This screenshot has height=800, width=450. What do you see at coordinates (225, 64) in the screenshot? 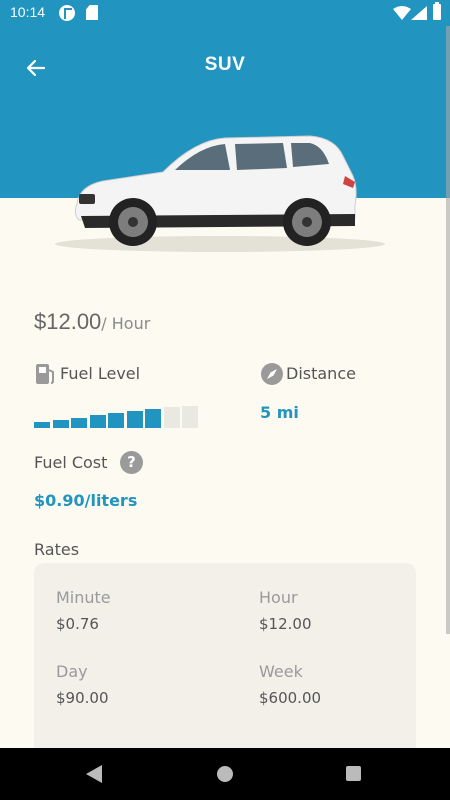
I see `page-title: SUV` at bounding box center [225, 64].